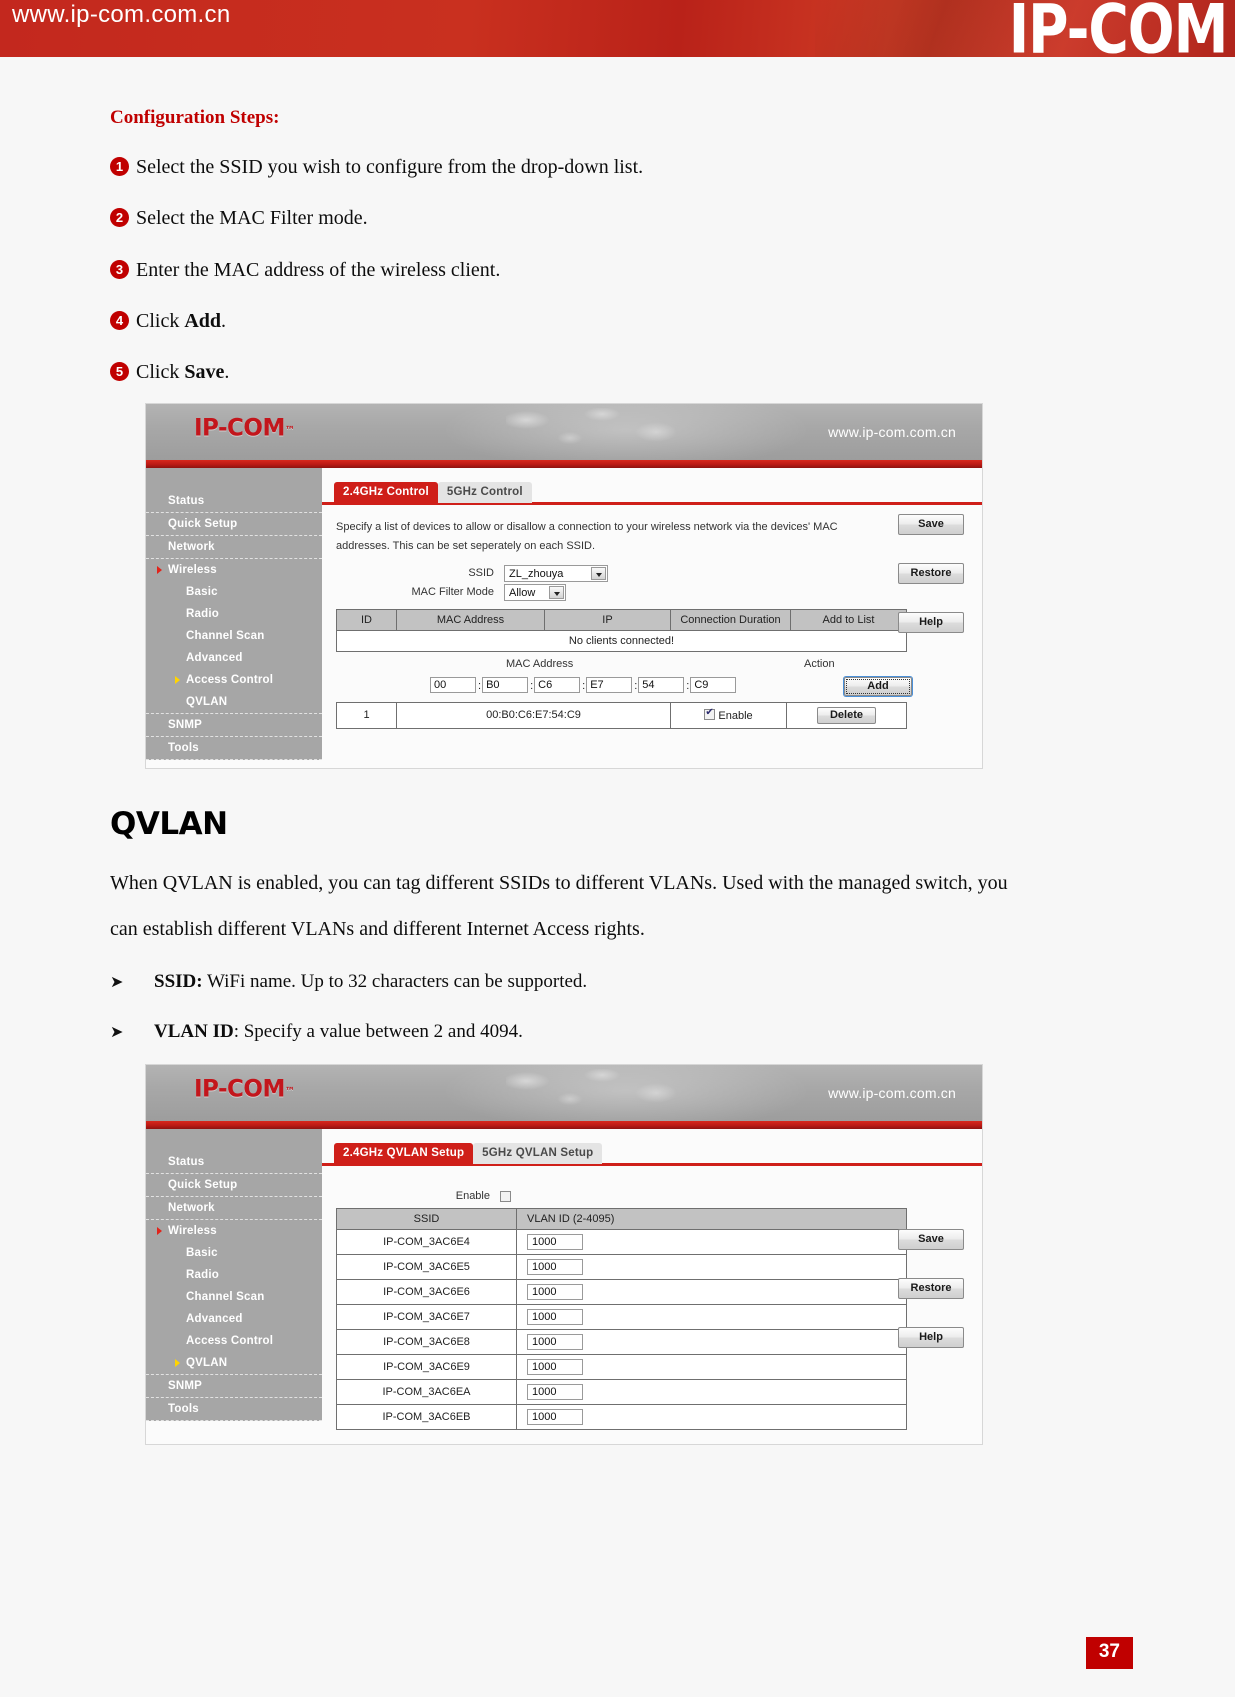 Image resolution: width=1235 pixels, height=1697 pixels. What do you see at coordinates (289, 1091) in the screenshot?
I see `ui2-trademark-icon: ™` at bounding box center [289, 1091].